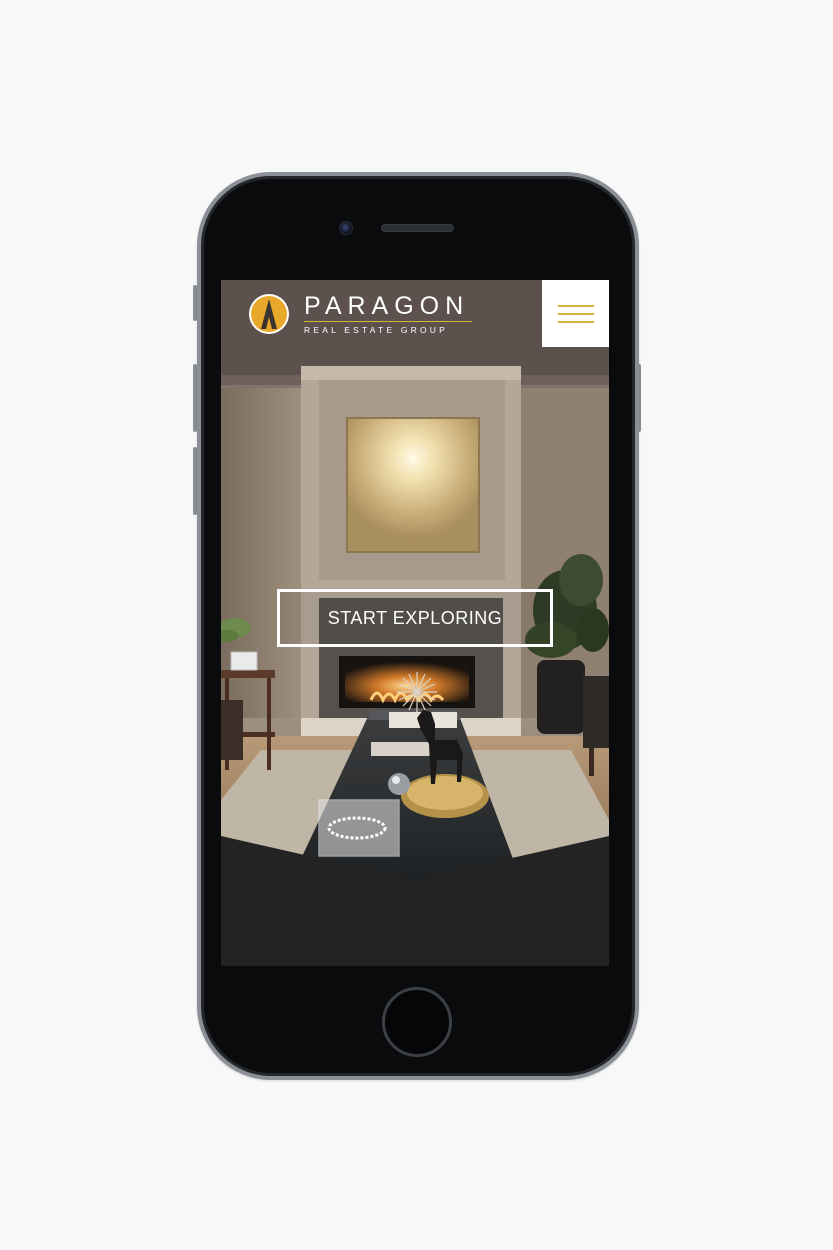 This screenshot has height=1250, width=833. I want to click on bottom-panel, so click(415, 923).